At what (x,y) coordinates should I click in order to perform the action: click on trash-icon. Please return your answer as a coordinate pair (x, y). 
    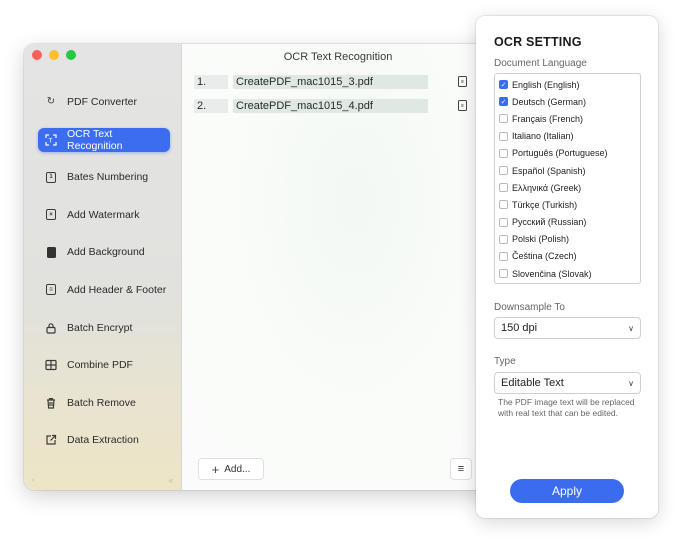
    Looking at the image, I should click on (51, 403).